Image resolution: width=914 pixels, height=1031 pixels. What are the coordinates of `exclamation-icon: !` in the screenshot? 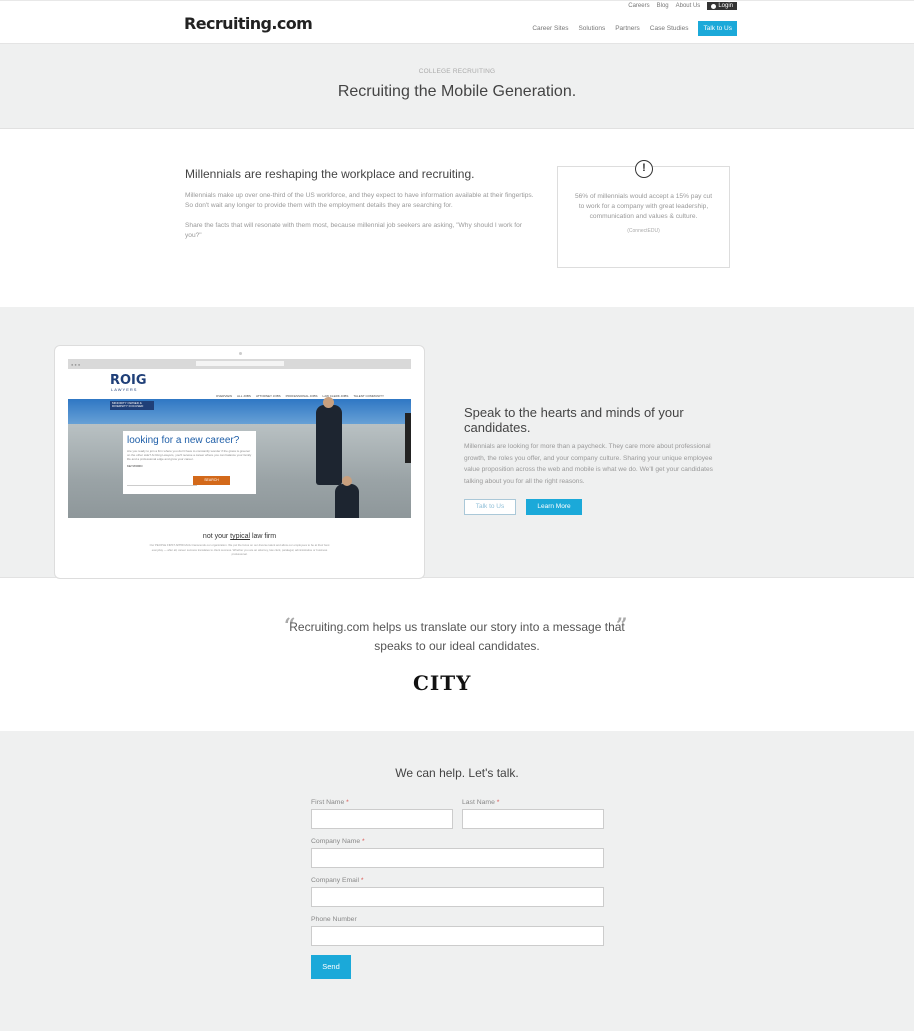 It's located at (644, 169).